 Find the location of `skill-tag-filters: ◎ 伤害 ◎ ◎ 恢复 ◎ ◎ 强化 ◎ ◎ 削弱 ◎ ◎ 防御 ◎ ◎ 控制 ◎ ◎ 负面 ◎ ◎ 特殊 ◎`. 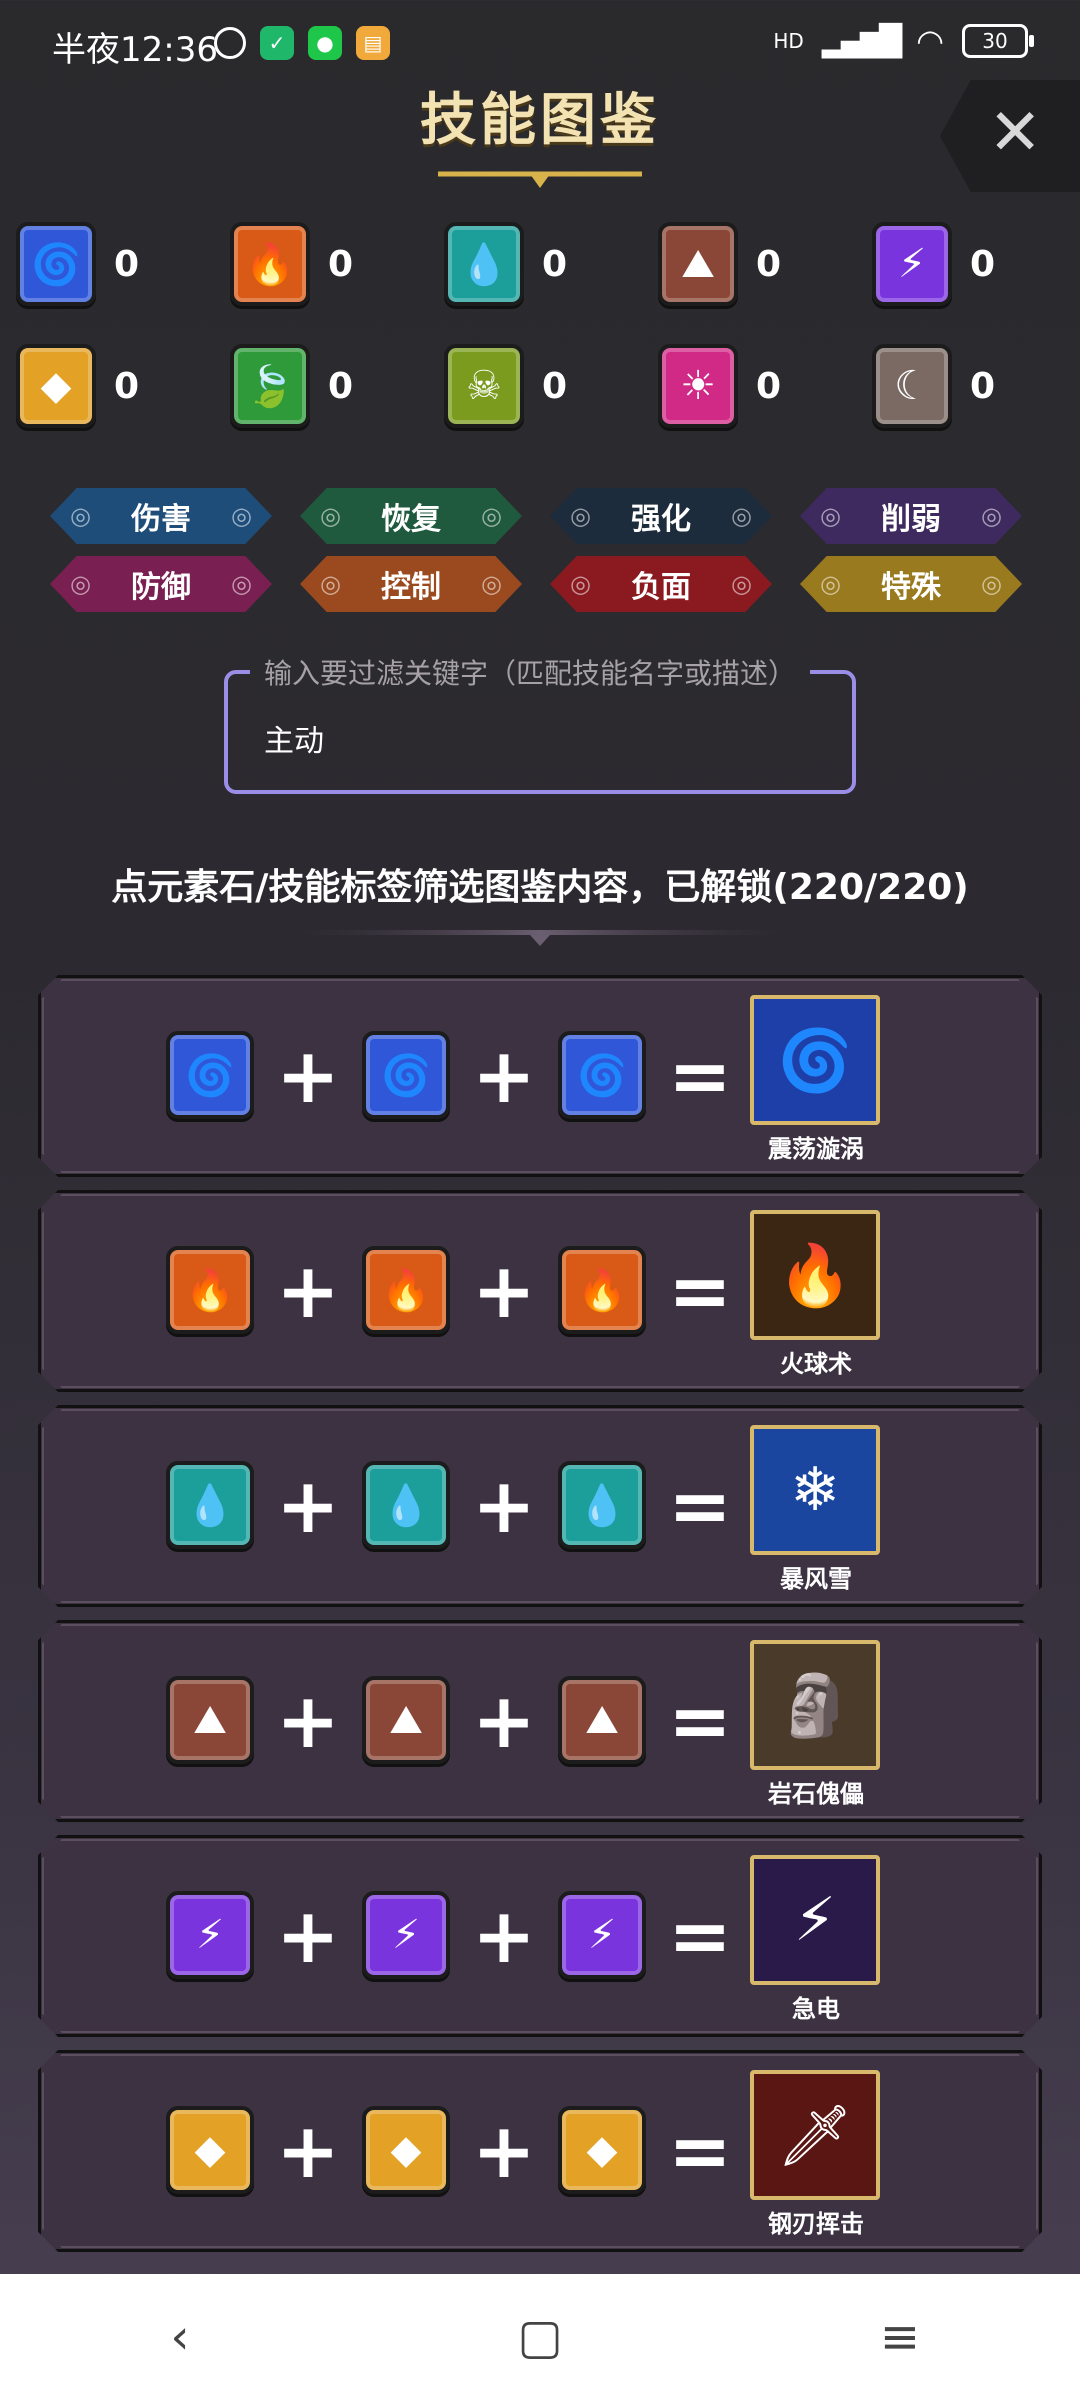

skill-tag-filters: ◎ 伤害 ◎ ◎ 恢复 ◎ ◎ 强化 ◎ ◎ 削弱 ◎ ◎ 防御 ◎ ◎ 控制 ◎ ◎ 负面 ◎ ◎ 特殊 ◎ is located at coordinates (545, 550).